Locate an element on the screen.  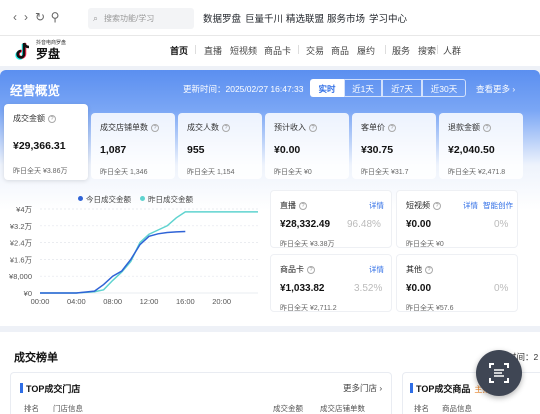
x-tick-label: 08:00 is located at coordinates (112, 301).